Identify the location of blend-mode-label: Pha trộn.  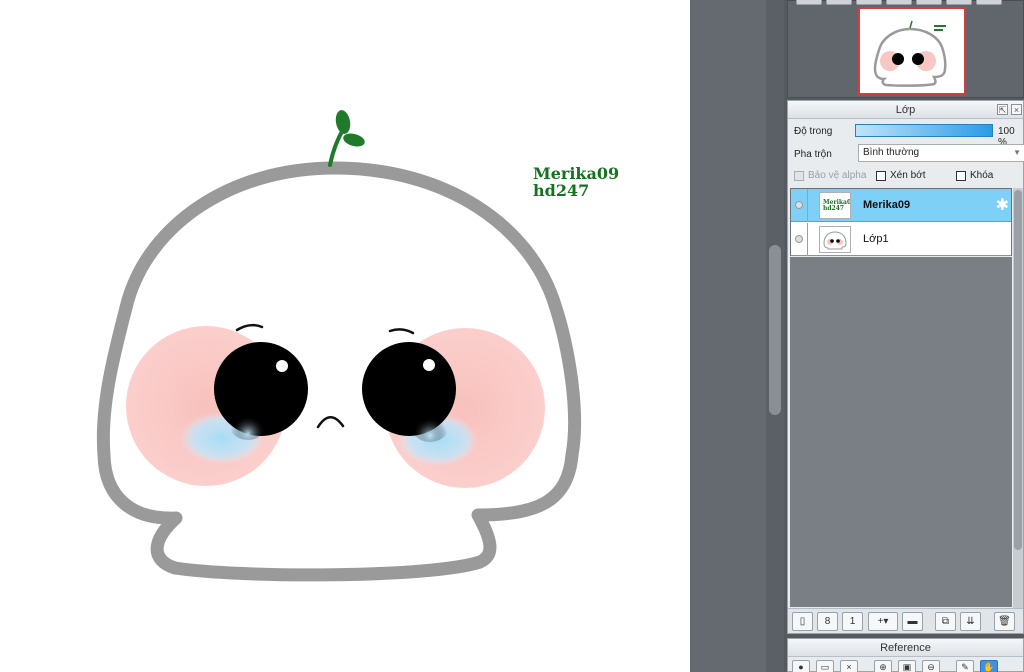
(813, 154).